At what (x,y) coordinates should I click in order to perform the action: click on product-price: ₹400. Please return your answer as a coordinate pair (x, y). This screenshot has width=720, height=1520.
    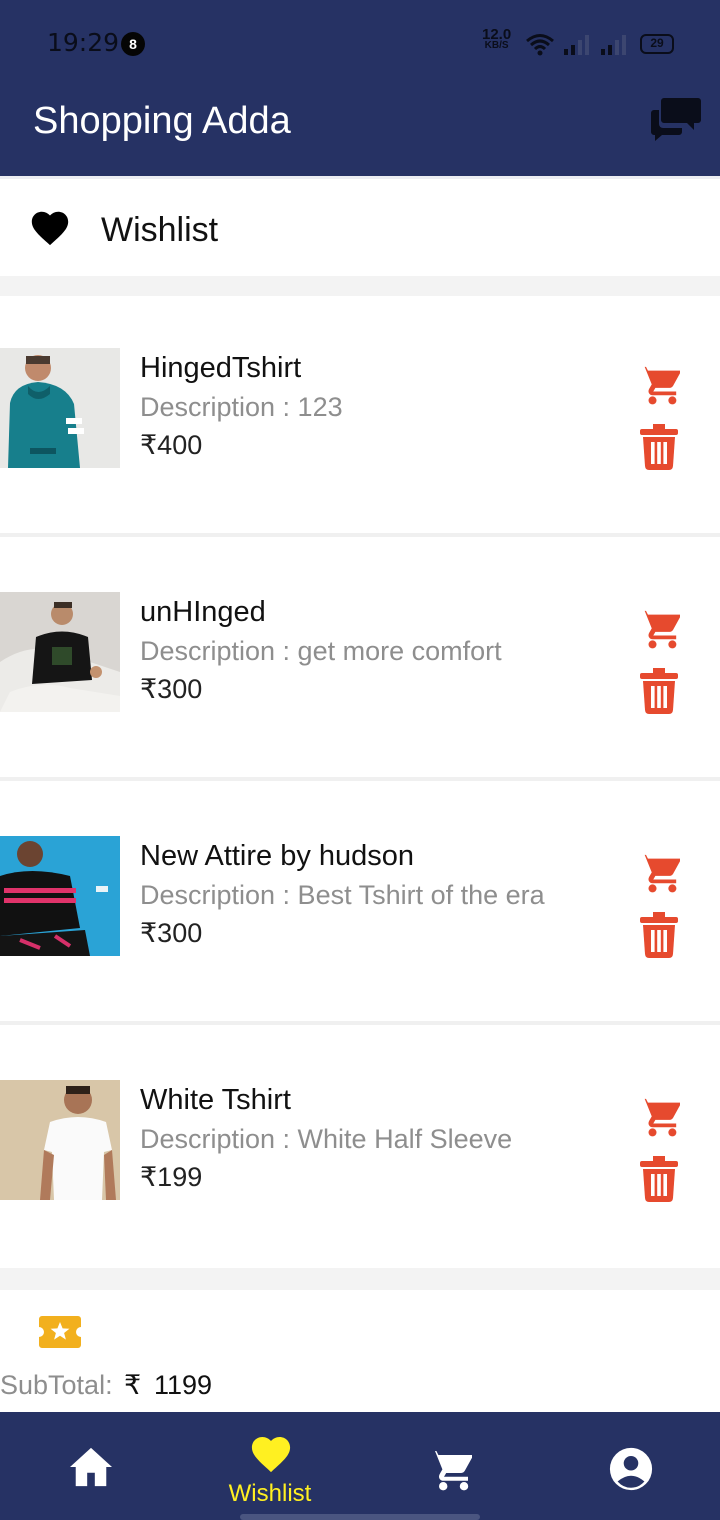
    Looking at the image, I should click on (171, 445).